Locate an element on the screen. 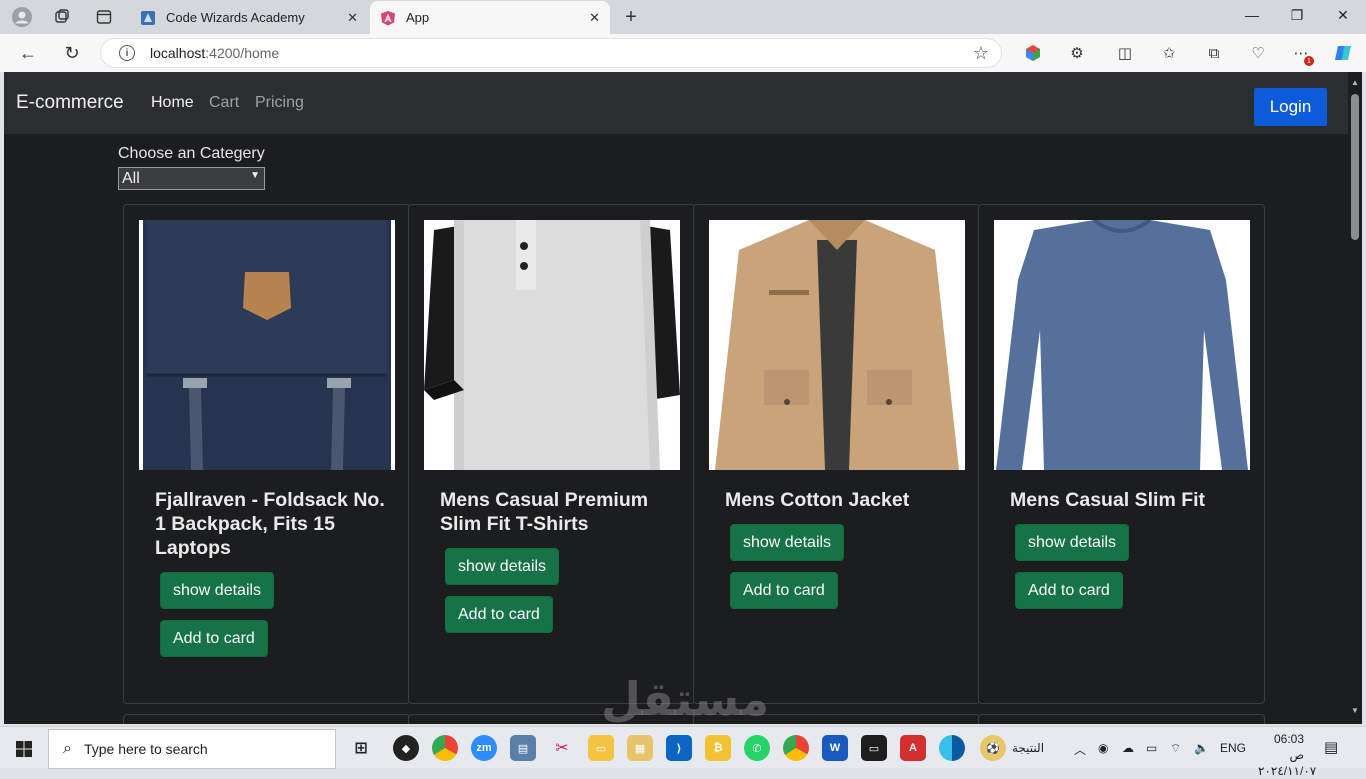 The width and height of the screenshot is (1366, 779). chrome-profile-icon is located at coordinates (796, 748).